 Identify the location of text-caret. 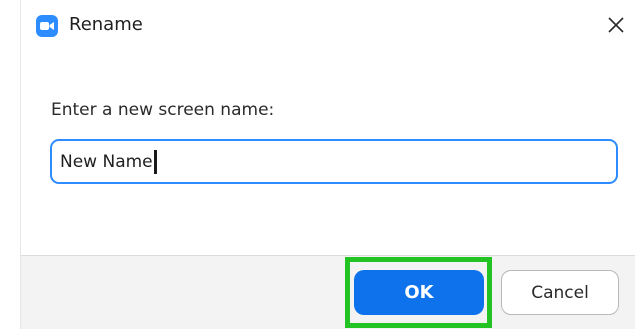
(155, 161).